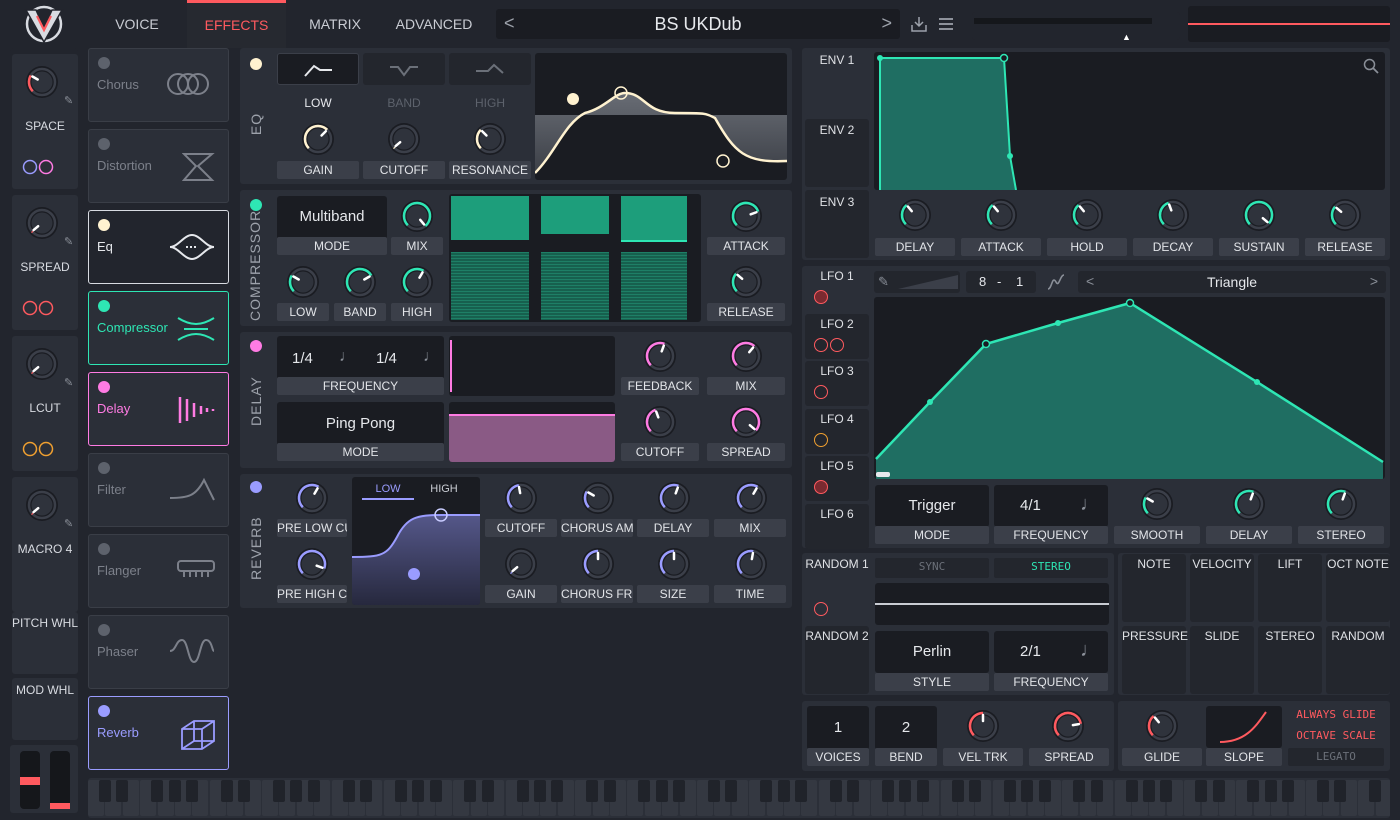 The image size is (1400, 820). Describe the element at coordinates (414, 574) in the screenshot. I see `reverb-low-handle` at that location.